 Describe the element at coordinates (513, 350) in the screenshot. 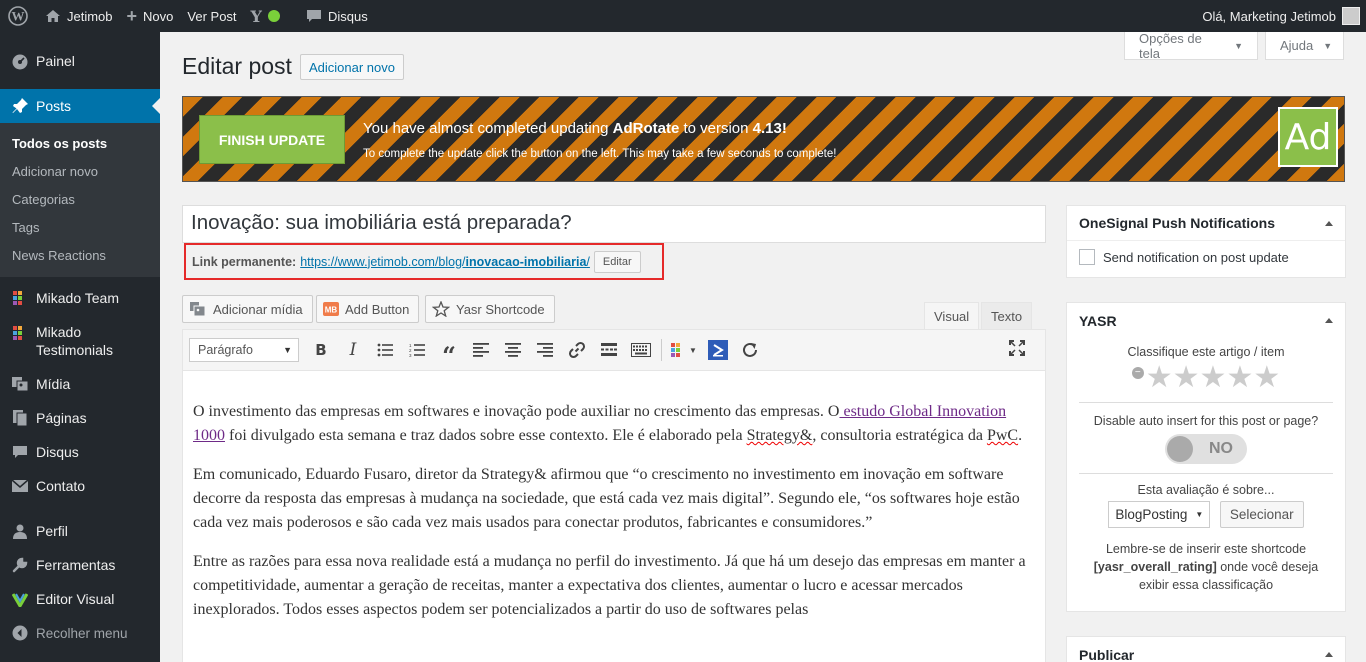

I see `align-center-button` at that location.